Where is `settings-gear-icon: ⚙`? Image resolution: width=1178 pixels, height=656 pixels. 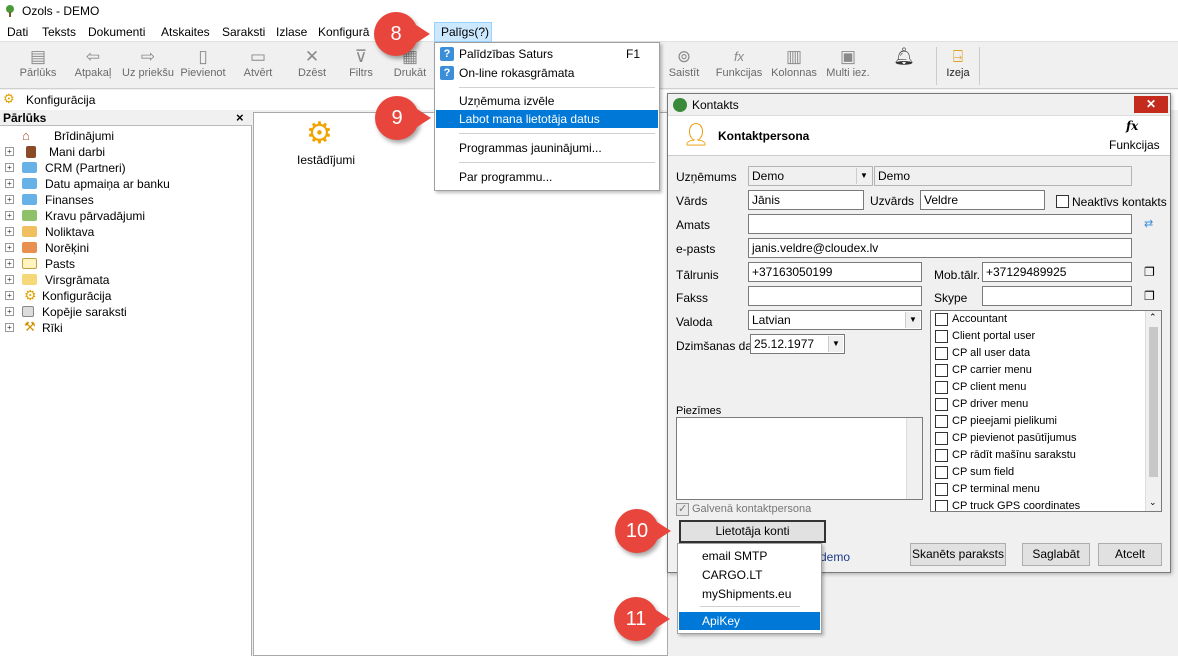 settings-gear-icon: ⚙ is located at coordinates (319, 134).